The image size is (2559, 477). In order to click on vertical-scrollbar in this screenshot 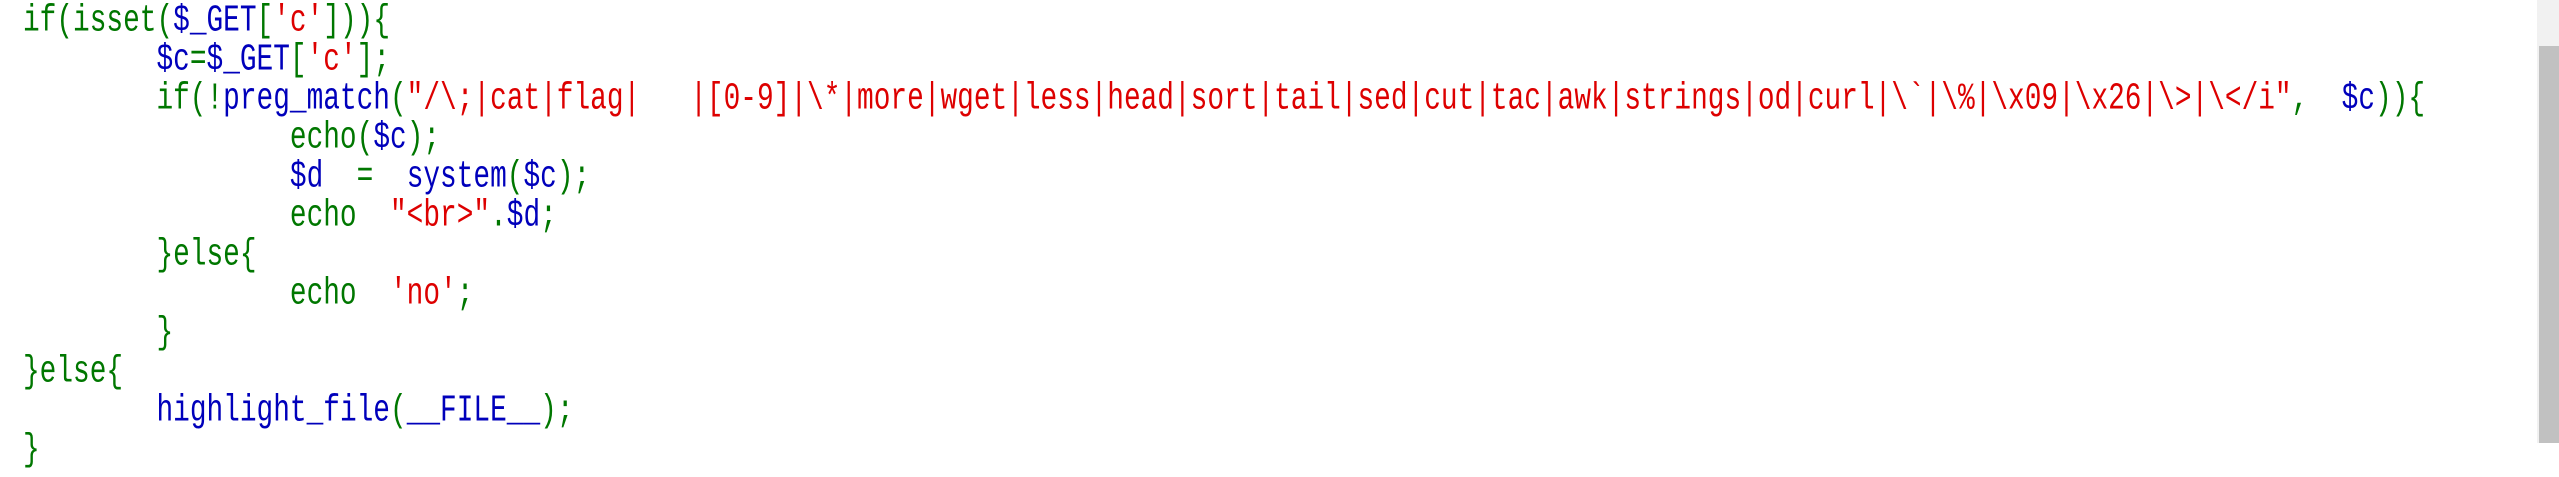, I will do `click(2548, 221)`.